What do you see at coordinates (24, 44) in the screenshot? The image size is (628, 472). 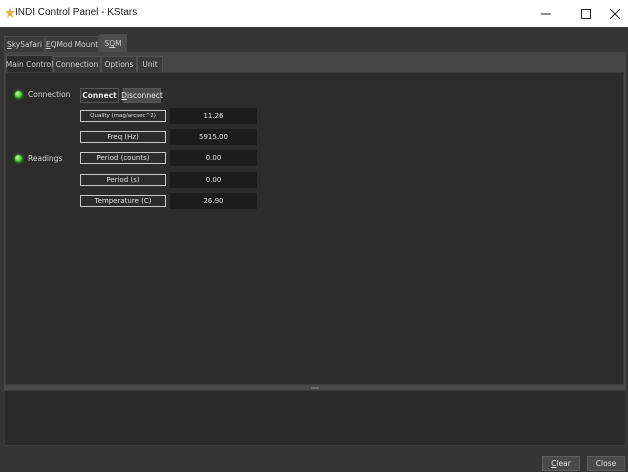 I see `tab-skysafari: SkySafari` at bounding box center [24, 44].